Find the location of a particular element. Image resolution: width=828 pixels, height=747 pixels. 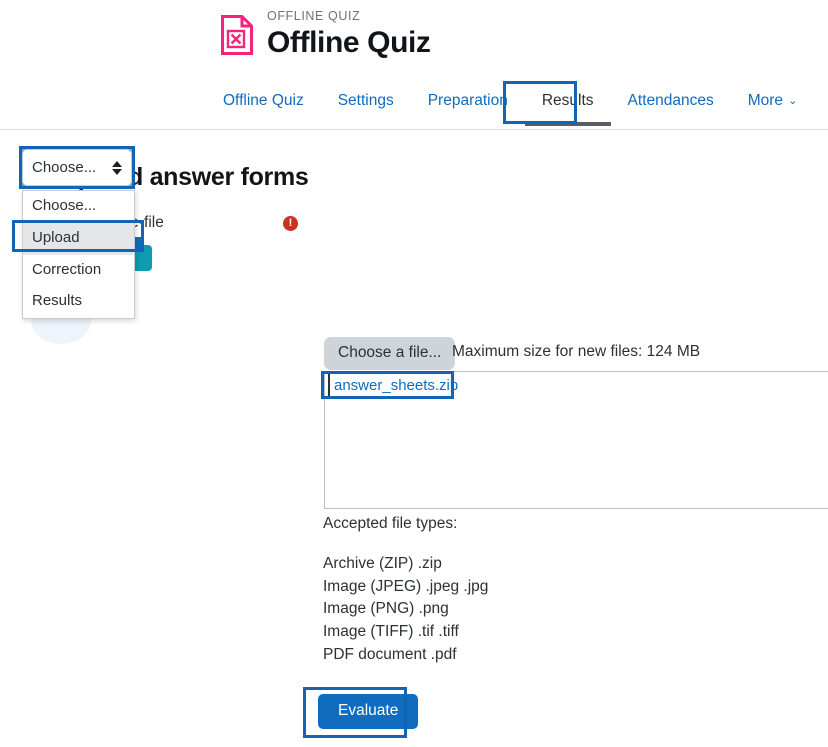

up-down-arrows-icon is located at coordinates (117, 167).